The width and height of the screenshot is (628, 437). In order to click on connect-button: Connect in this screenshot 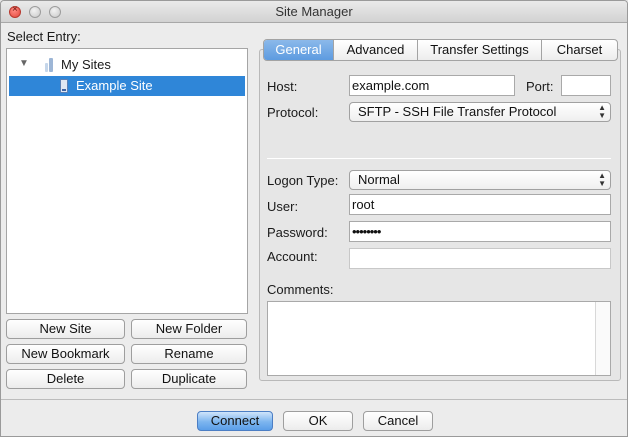, I will do `click(235, 421)`.